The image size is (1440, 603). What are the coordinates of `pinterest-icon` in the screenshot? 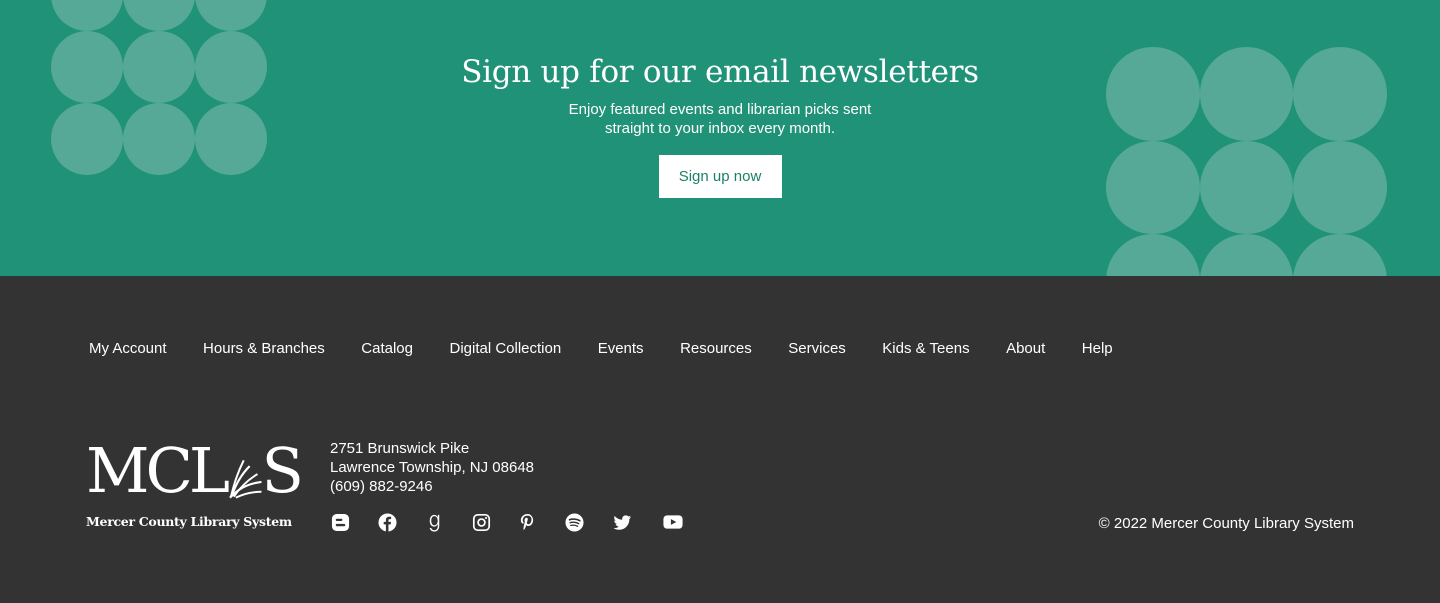 It's located at (527, 522).